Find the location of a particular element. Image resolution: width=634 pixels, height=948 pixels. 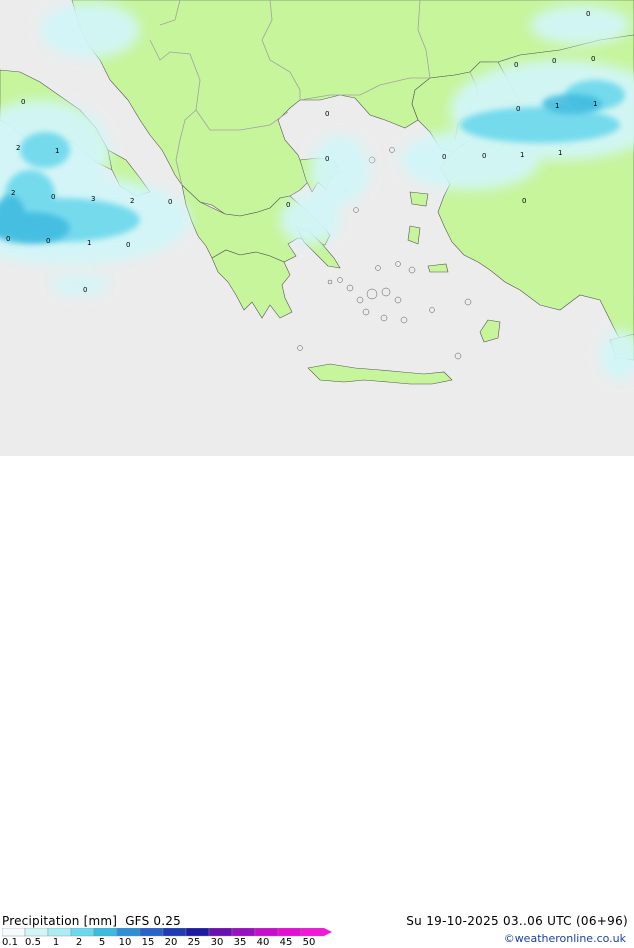

color-scale-tick-label: 15 is located at coordinates (148, 942).